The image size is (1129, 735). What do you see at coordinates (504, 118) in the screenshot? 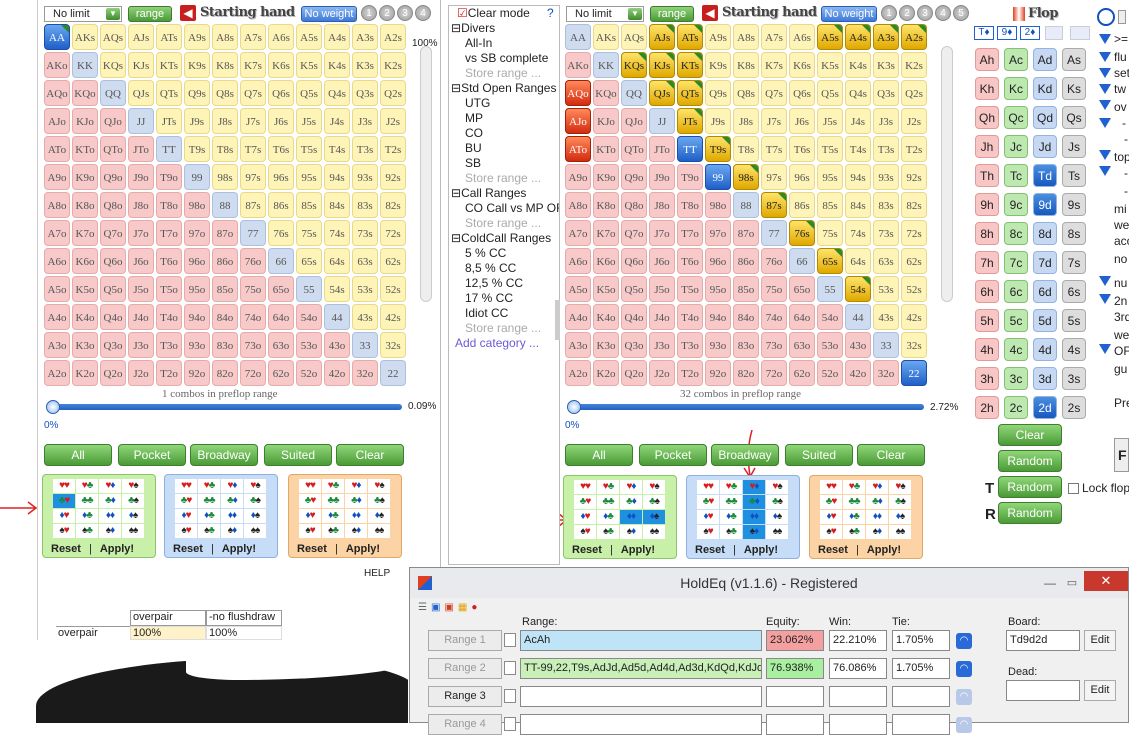
I see `tree-it: MP` at bounding box center [504, 118].